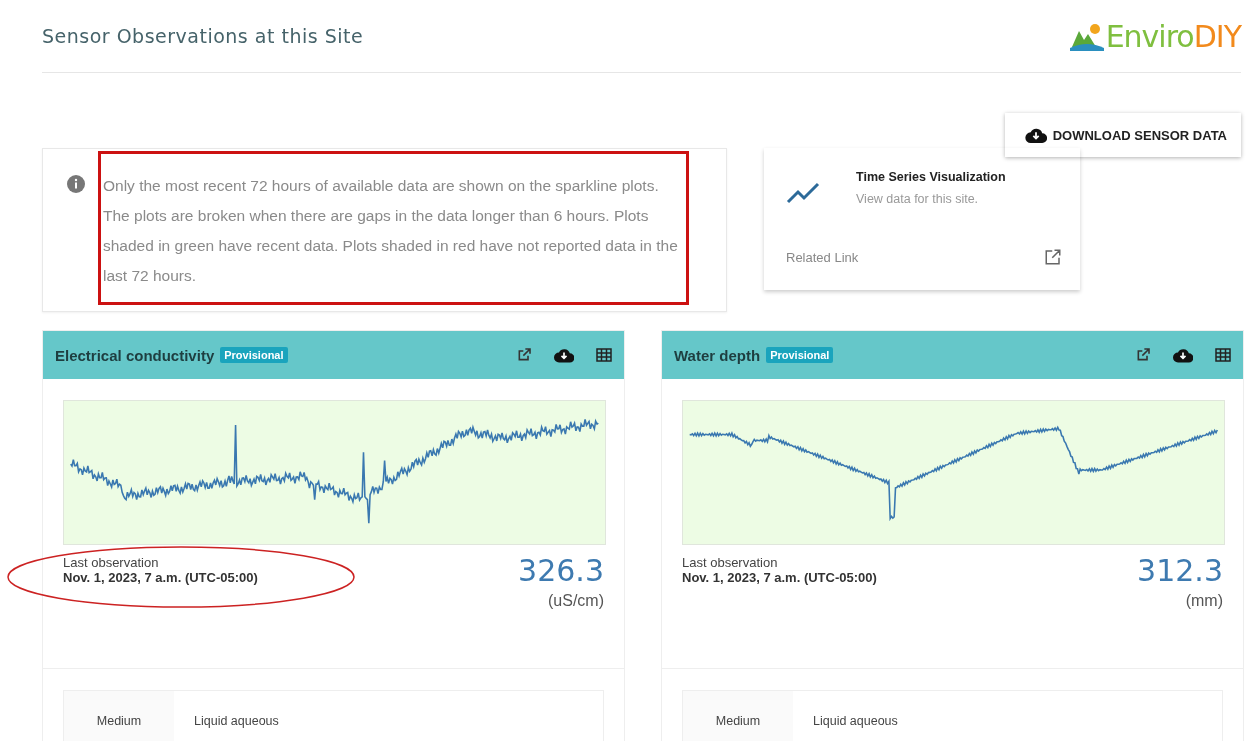  I want to click on sensor-unit: (uS/cm), so click(575, 601).